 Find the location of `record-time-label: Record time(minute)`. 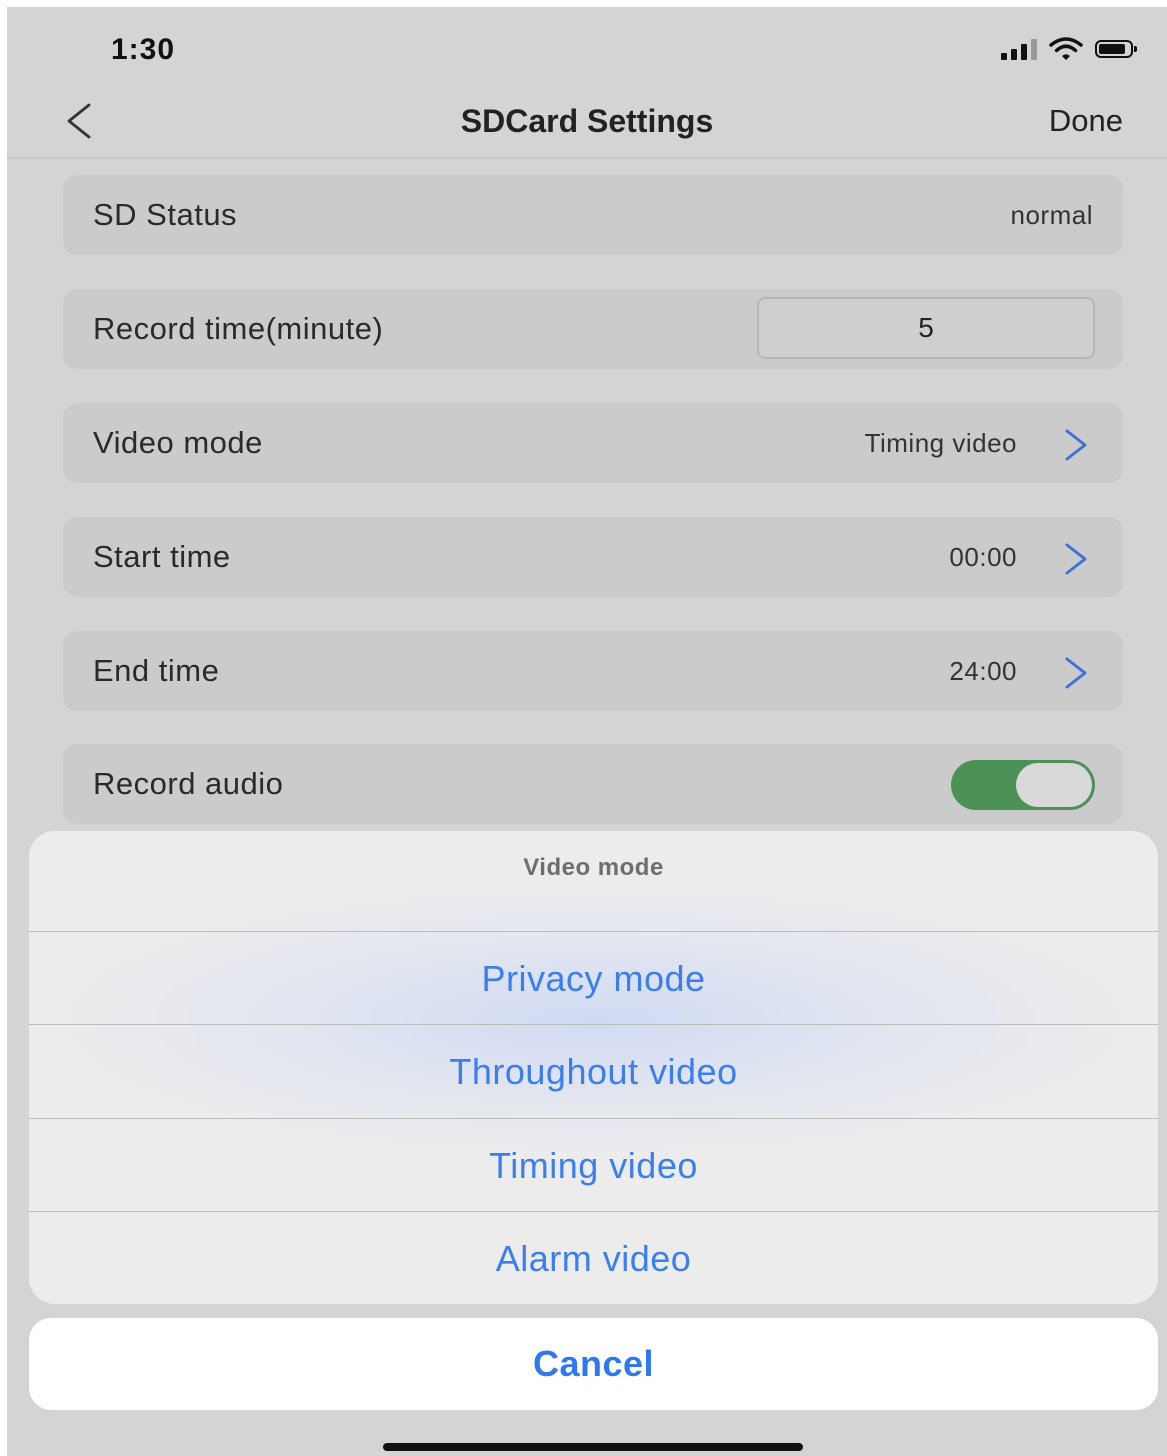

record-time-label: Record time(minute) is located at coordinates (238, 328).